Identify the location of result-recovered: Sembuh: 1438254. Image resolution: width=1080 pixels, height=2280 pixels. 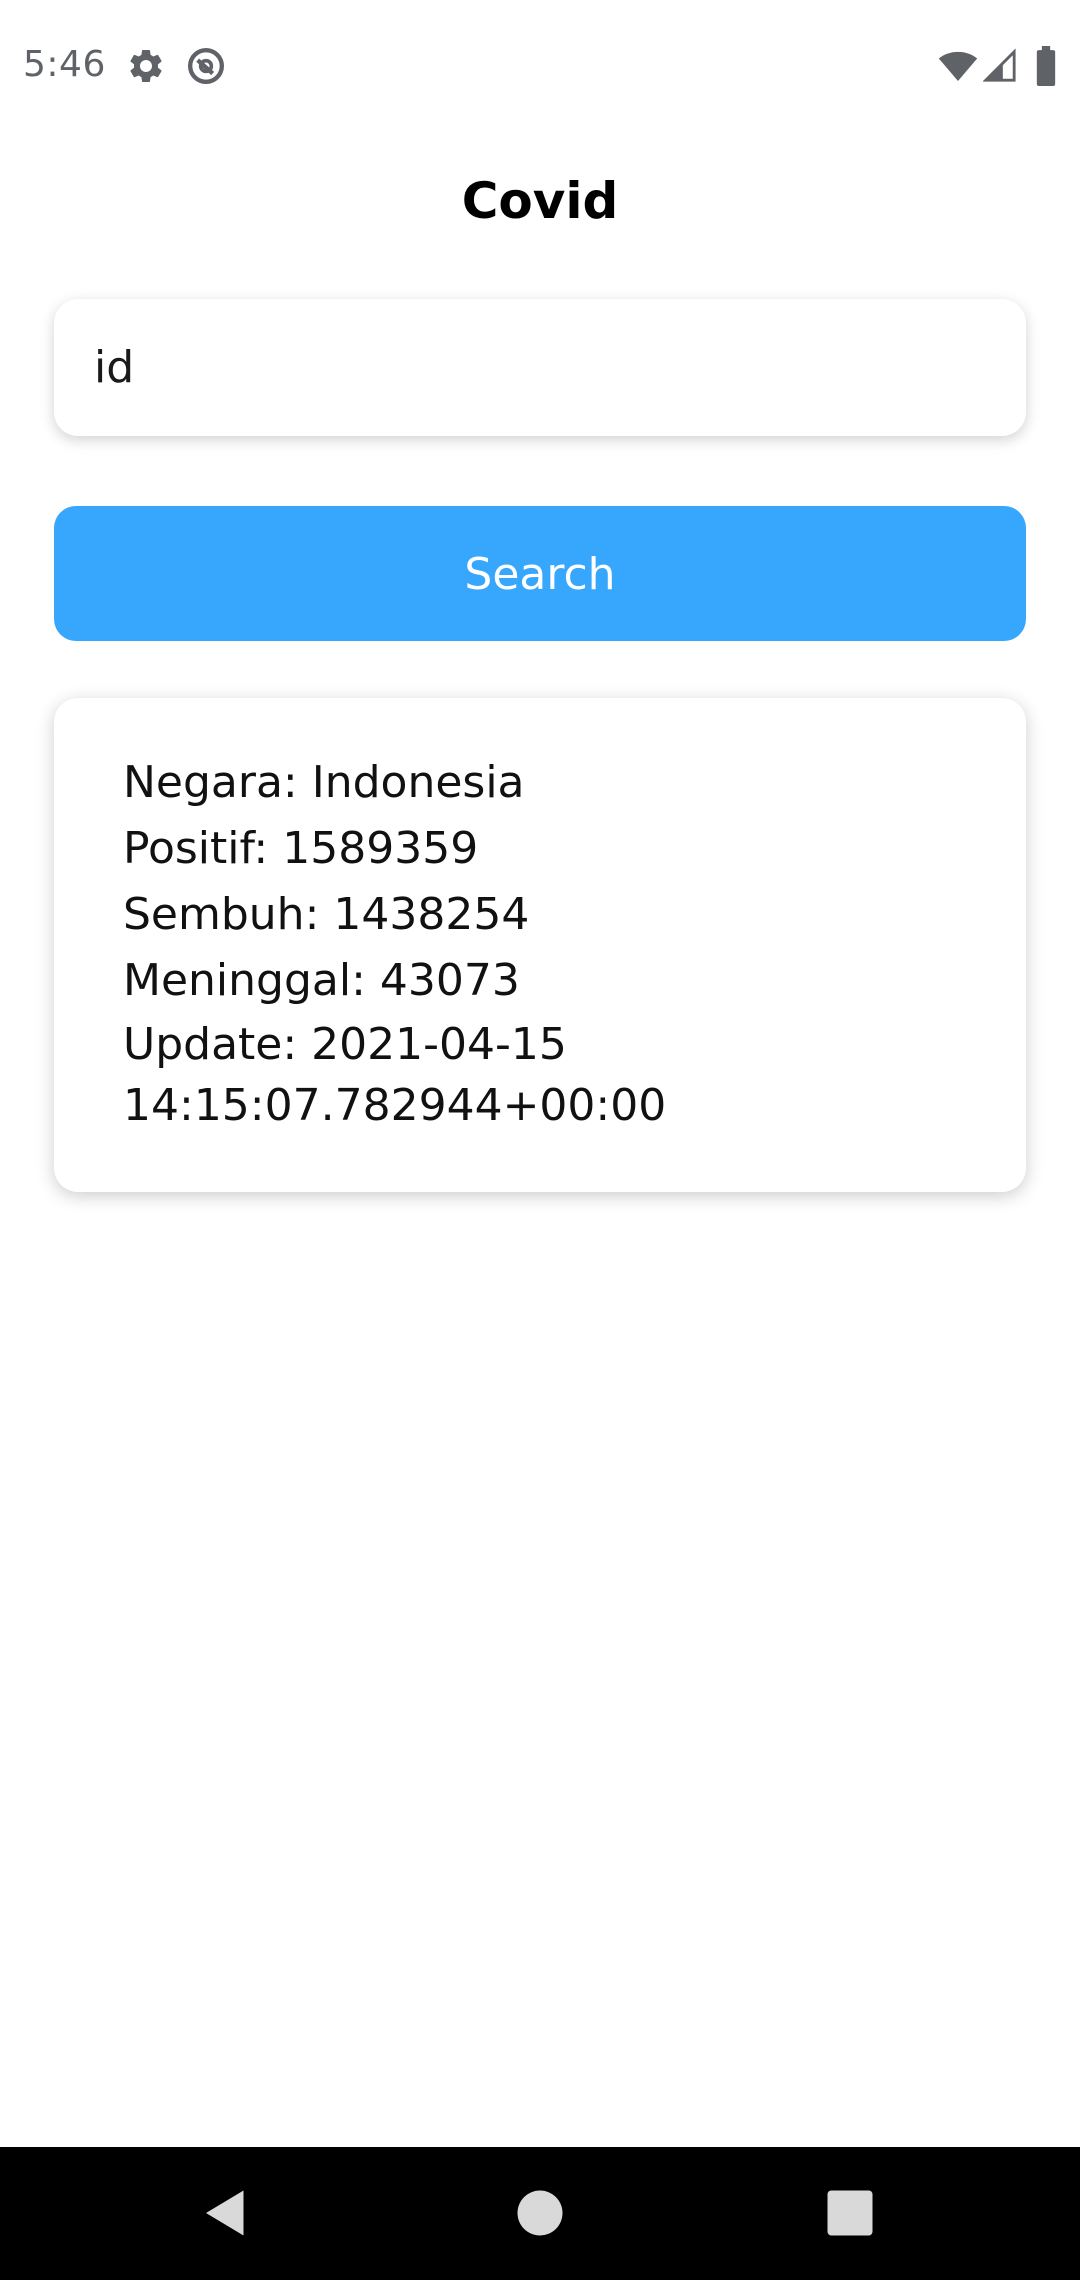
(326, 914).